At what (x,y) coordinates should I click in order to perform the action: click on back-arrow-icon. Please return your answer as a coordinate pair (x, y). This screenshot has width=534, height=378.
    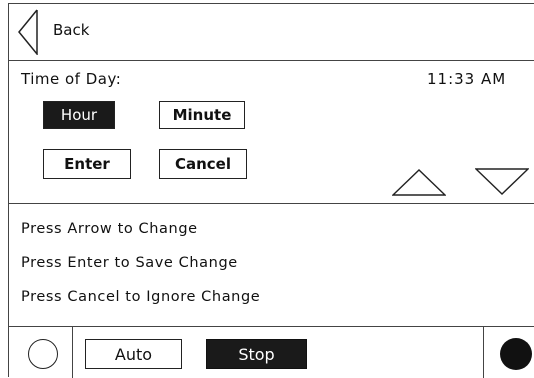
    Looking at the image, I should click on (28, 32).